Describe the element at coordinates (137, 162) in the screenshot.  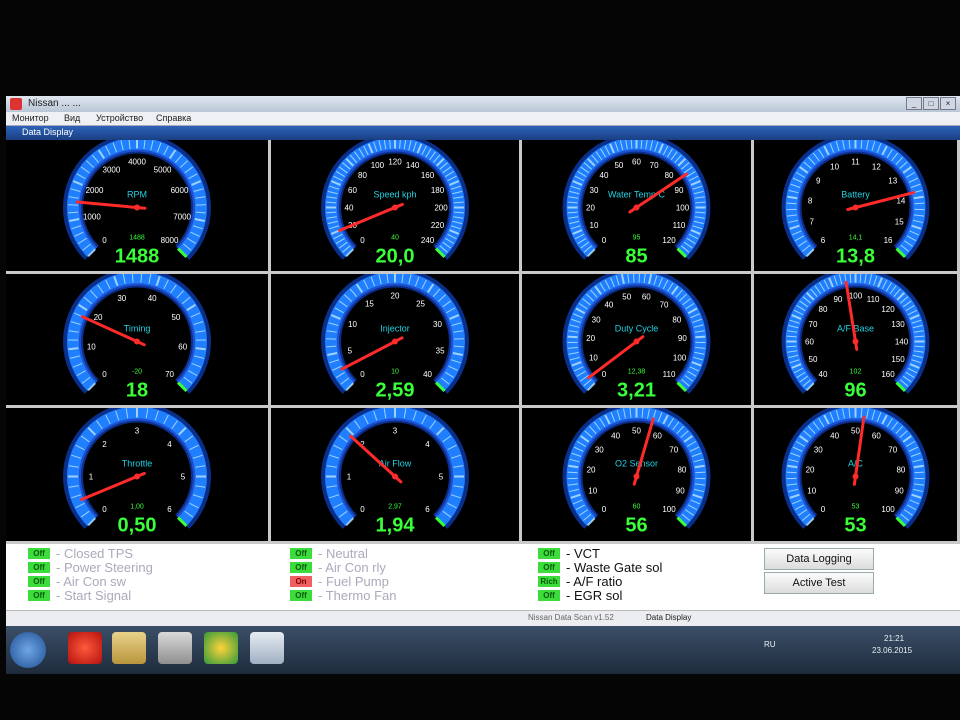
I see `gauge-tick-label: 4000` at that location.